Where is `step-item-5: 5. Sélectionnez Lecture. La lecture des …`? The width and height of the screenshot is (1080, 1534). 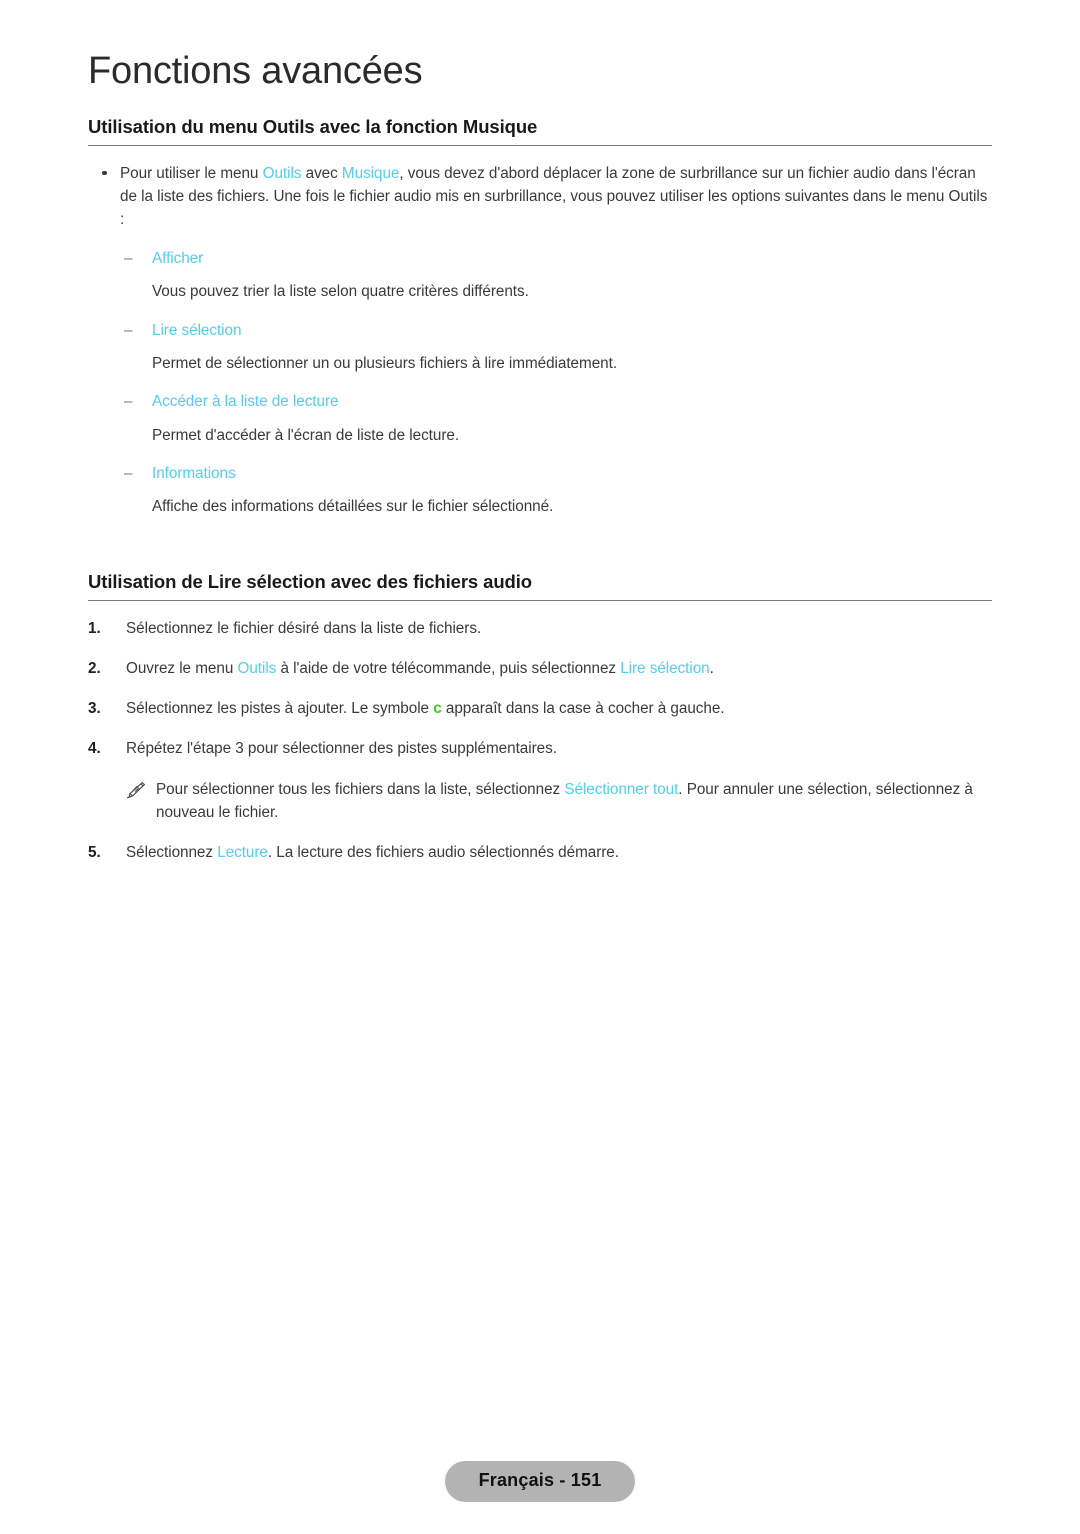
step-item-5: 5. Sélectionnez Lecture. La lecture des … is located at coordinates (540, 852).